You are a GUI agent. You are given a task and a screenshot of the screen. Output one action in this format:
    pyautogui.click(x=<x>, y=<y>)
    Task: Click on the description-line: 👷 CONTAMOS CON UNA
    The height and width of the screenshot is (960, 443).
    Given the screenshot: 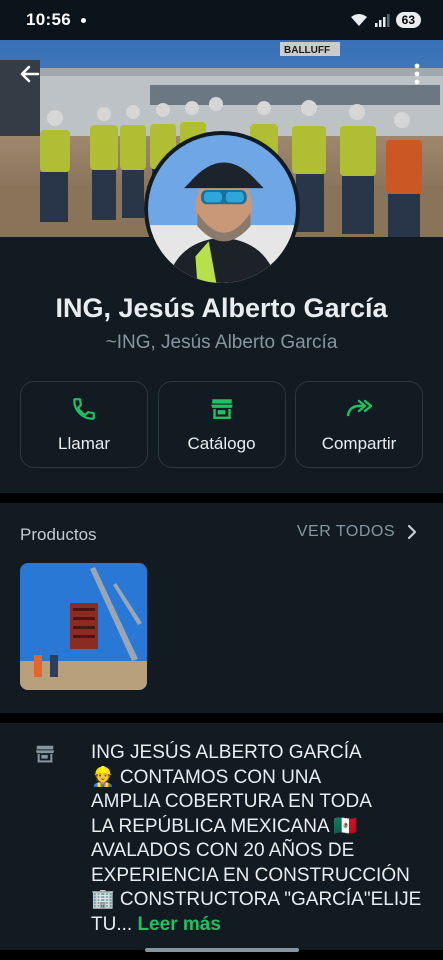 What is the action you would take?
    pyautogui.click(x=206, y=777)
    